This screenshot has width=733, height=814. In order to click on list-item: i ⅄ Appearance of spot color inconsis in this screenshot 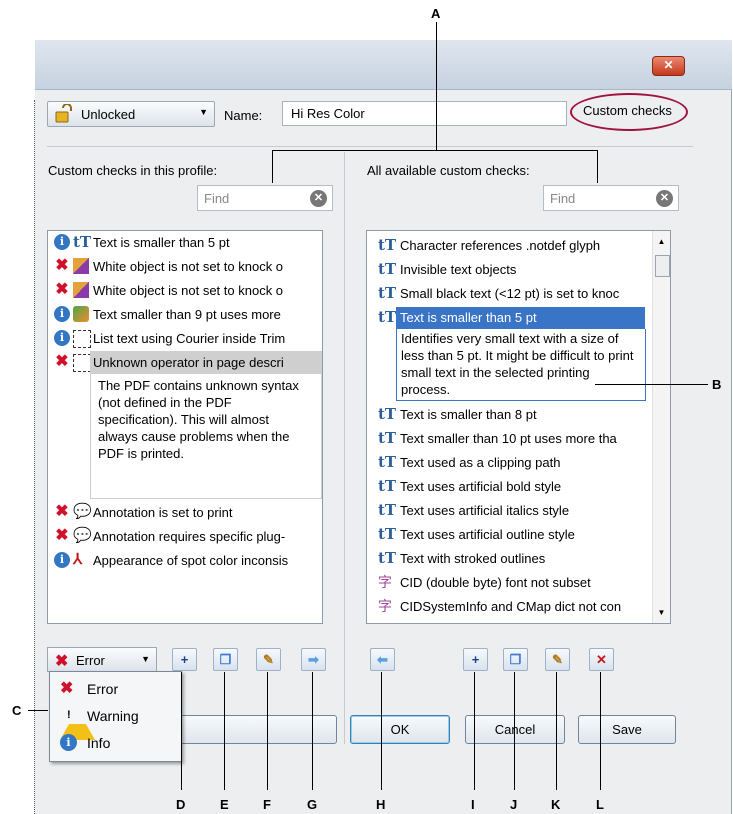, I will do `click(185, 560)`.